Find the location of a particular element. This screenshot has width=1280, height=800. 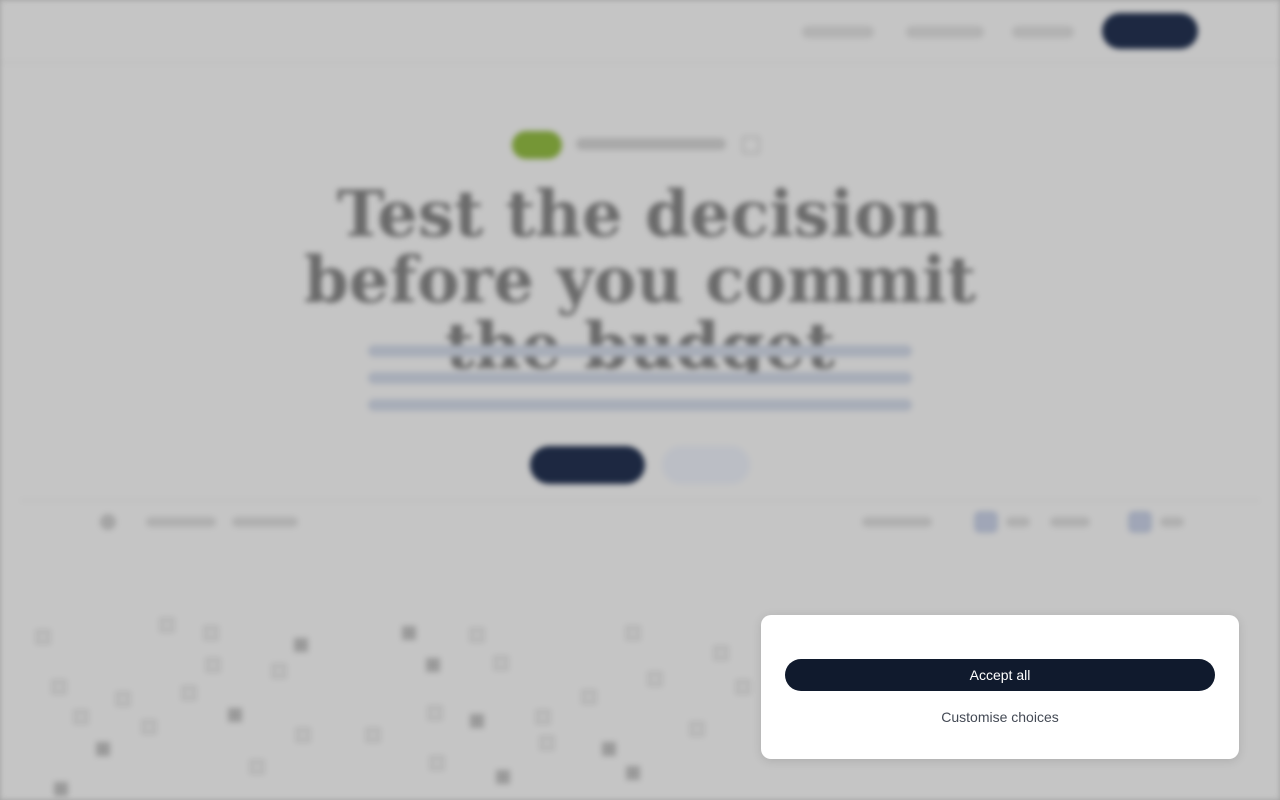

cookie-consent-dialog: Accept all Customise choices is located at coordinates (1000, 687).